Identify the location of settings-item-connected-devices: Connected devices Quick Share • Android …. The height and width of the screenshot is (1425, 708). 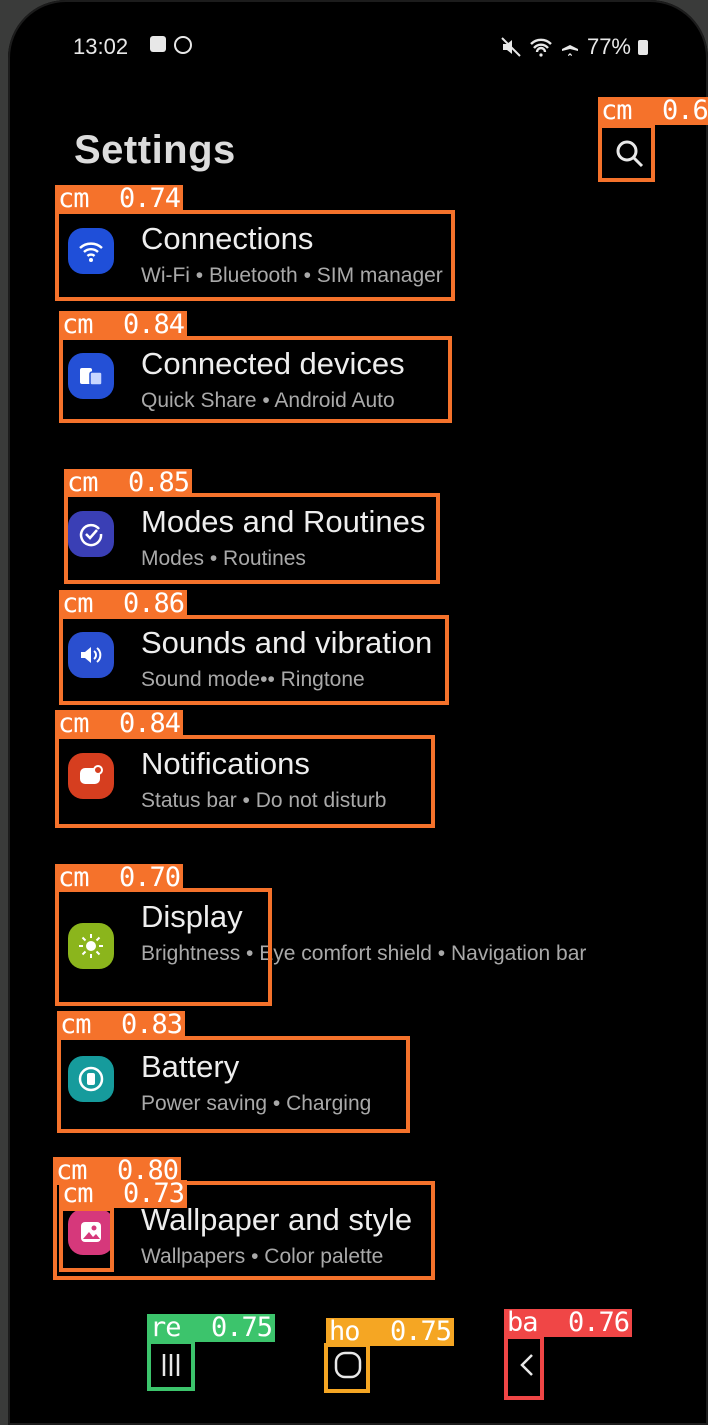
(258, 390).